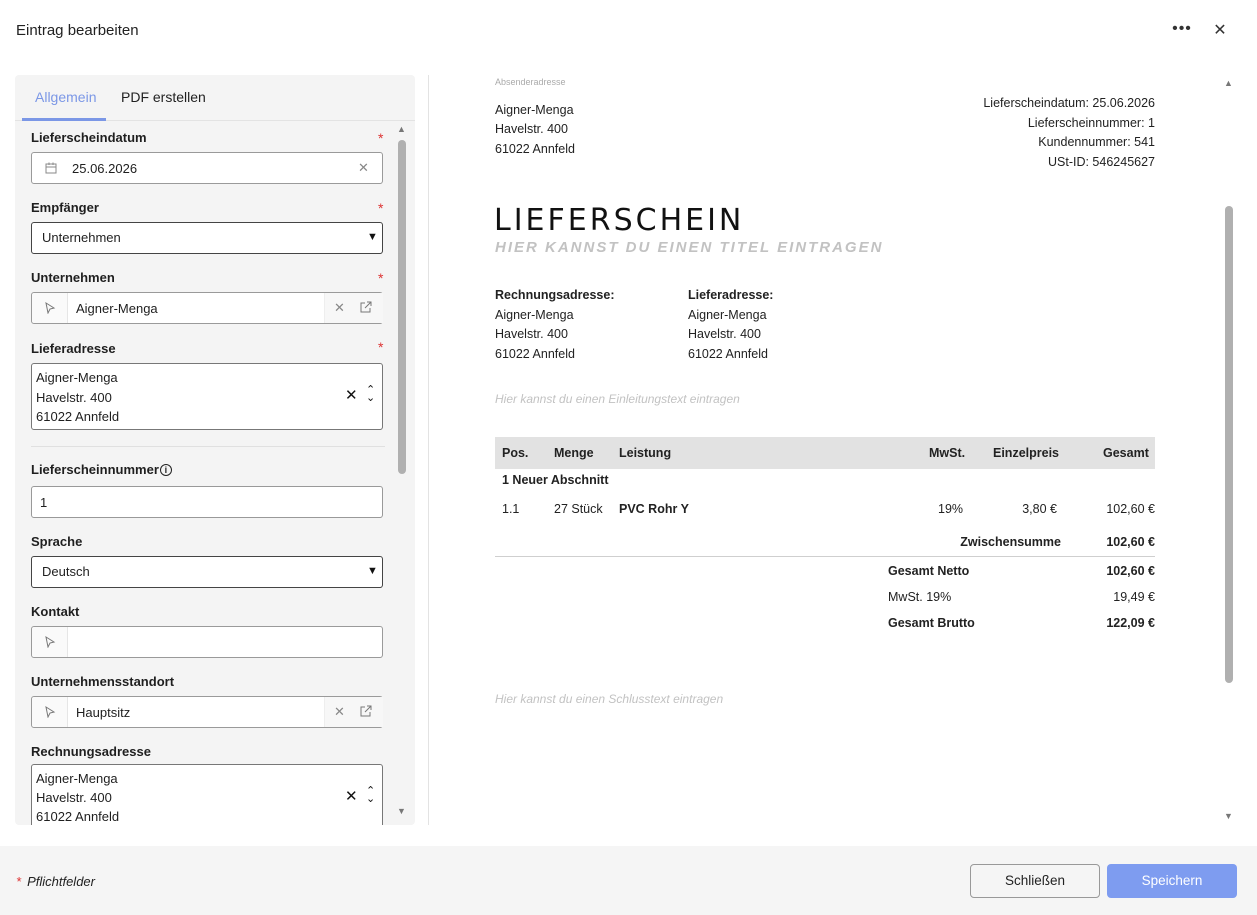 This screenshot has width=1257, height=915. I want to click on rechnungsadresse-label: Rechnungsadresse, so click(91, 751).